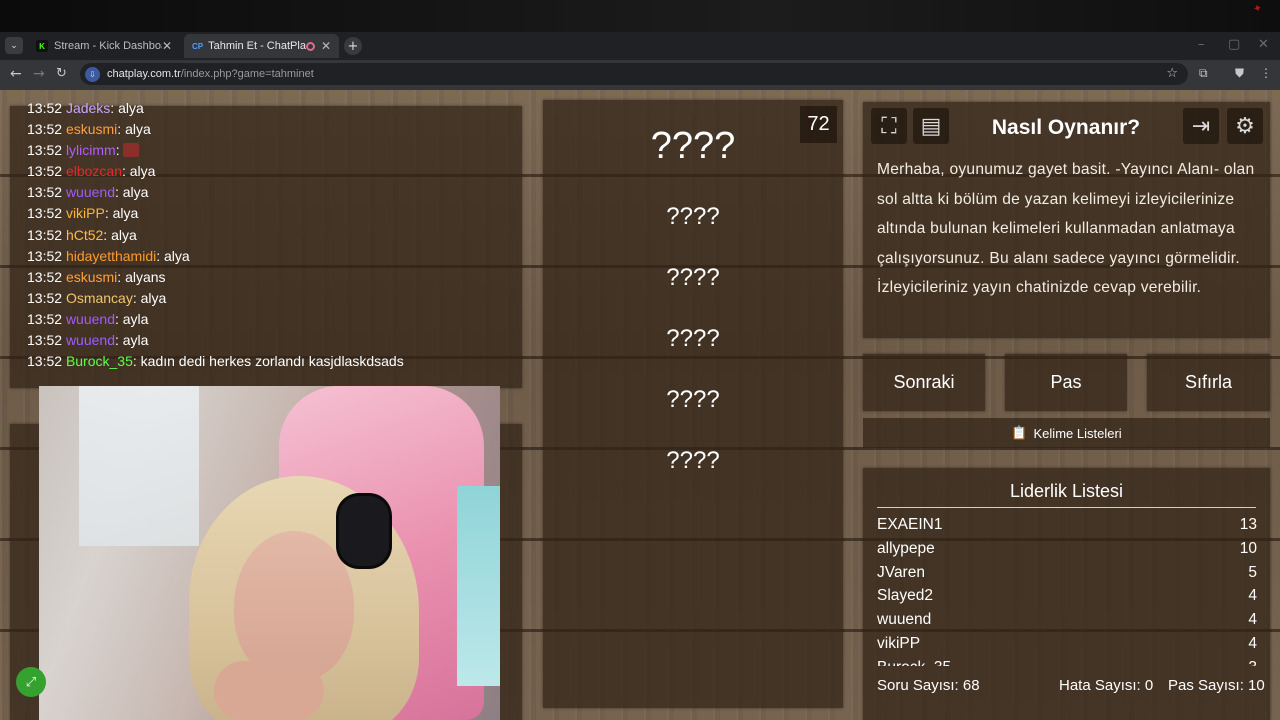 This screenshot has width=1280, height=720. I want to click on chat-message: 13:52 vikiPP: alya, so click(83, 213).